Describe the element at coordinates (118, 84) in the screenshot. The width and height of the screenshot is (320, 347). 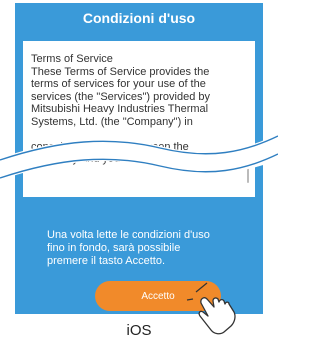
I see `terms-line: terms of services for your use of the` at that location.